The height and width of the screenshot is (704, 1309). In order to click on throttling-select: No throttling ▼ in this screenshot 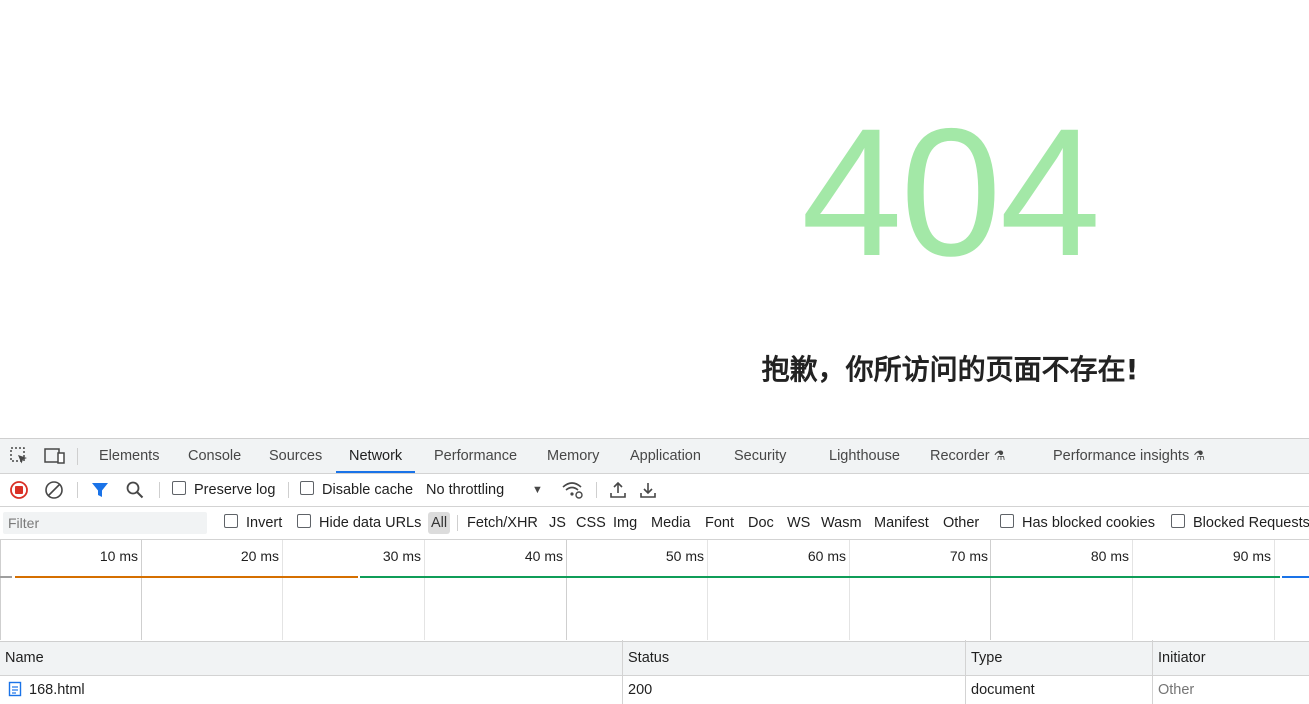, I will do `click(487, 490)`.